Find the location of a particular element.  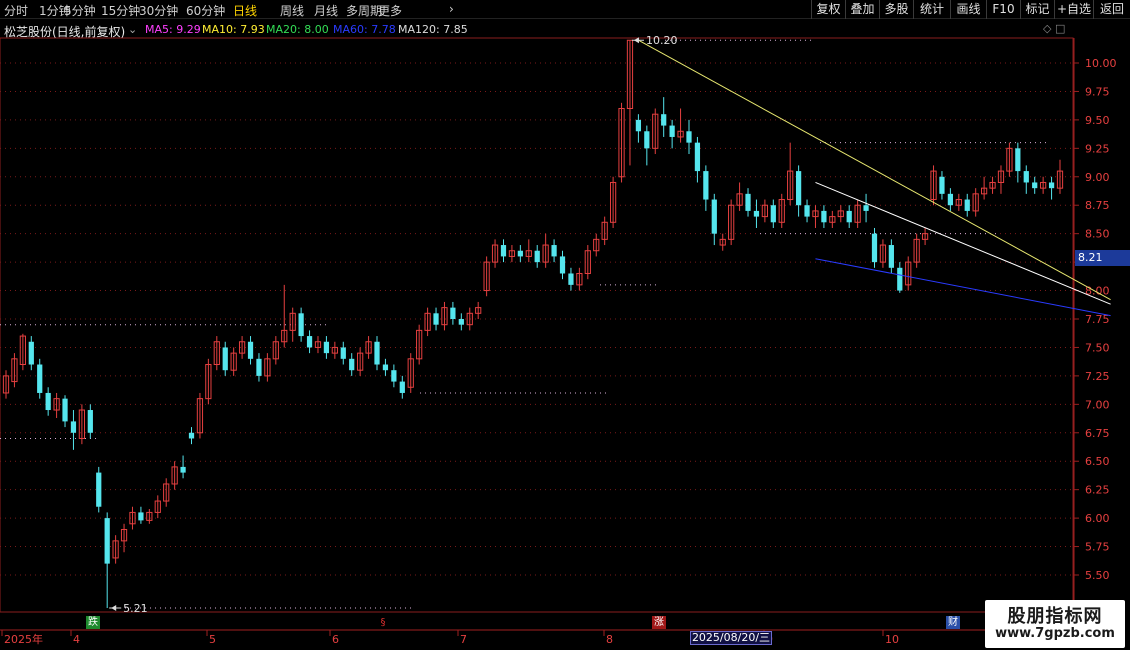

trend-line-white is located at coordinates (963, 243).